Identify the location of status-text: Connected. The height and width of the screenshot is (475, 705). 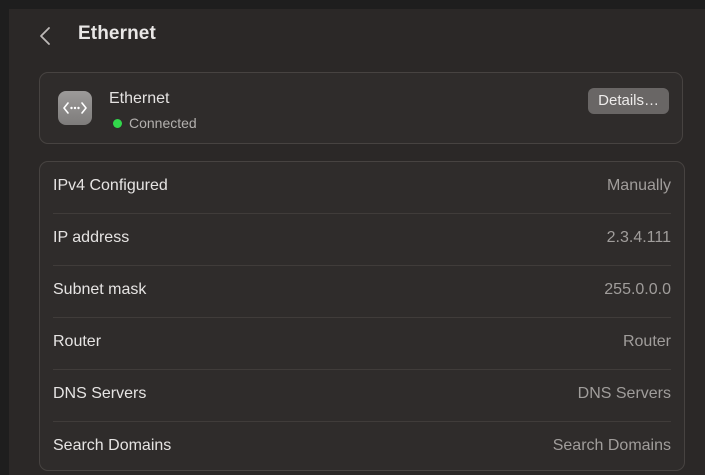
(163, 123).